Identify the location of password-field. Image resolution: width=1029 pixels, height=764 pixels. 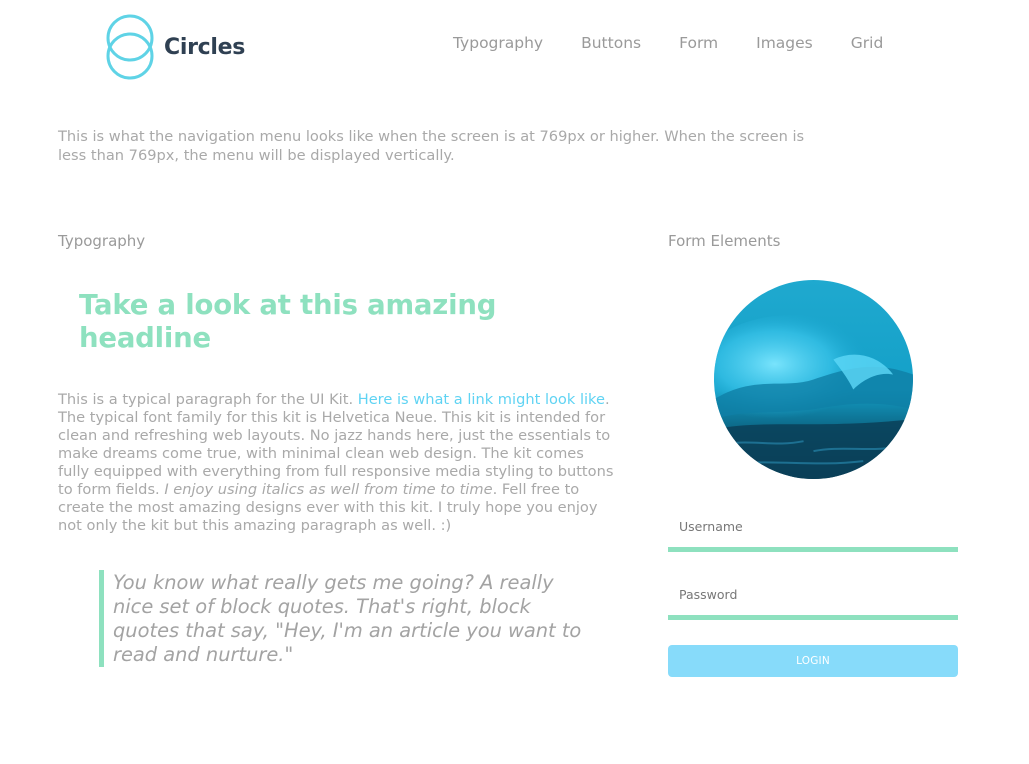
(813, 597).